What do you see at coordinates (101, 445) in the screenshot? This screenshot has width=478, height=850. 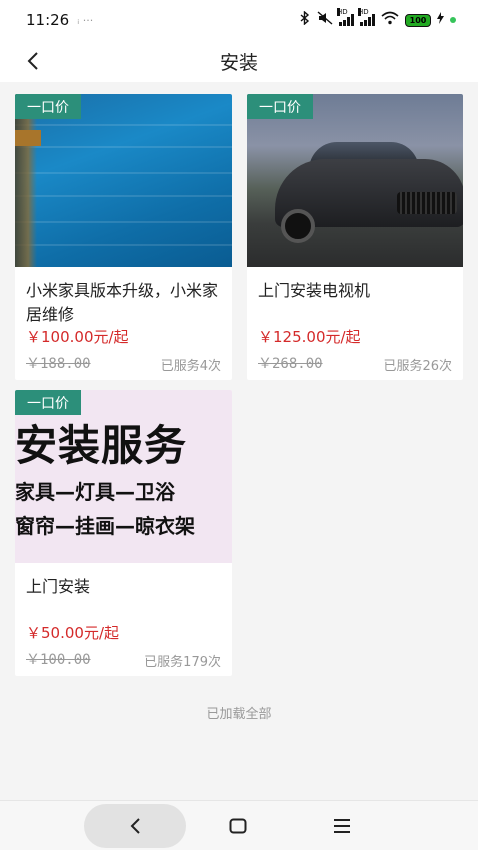 I see `banner-headline: 安装服务` at bounding box center [101, 445].